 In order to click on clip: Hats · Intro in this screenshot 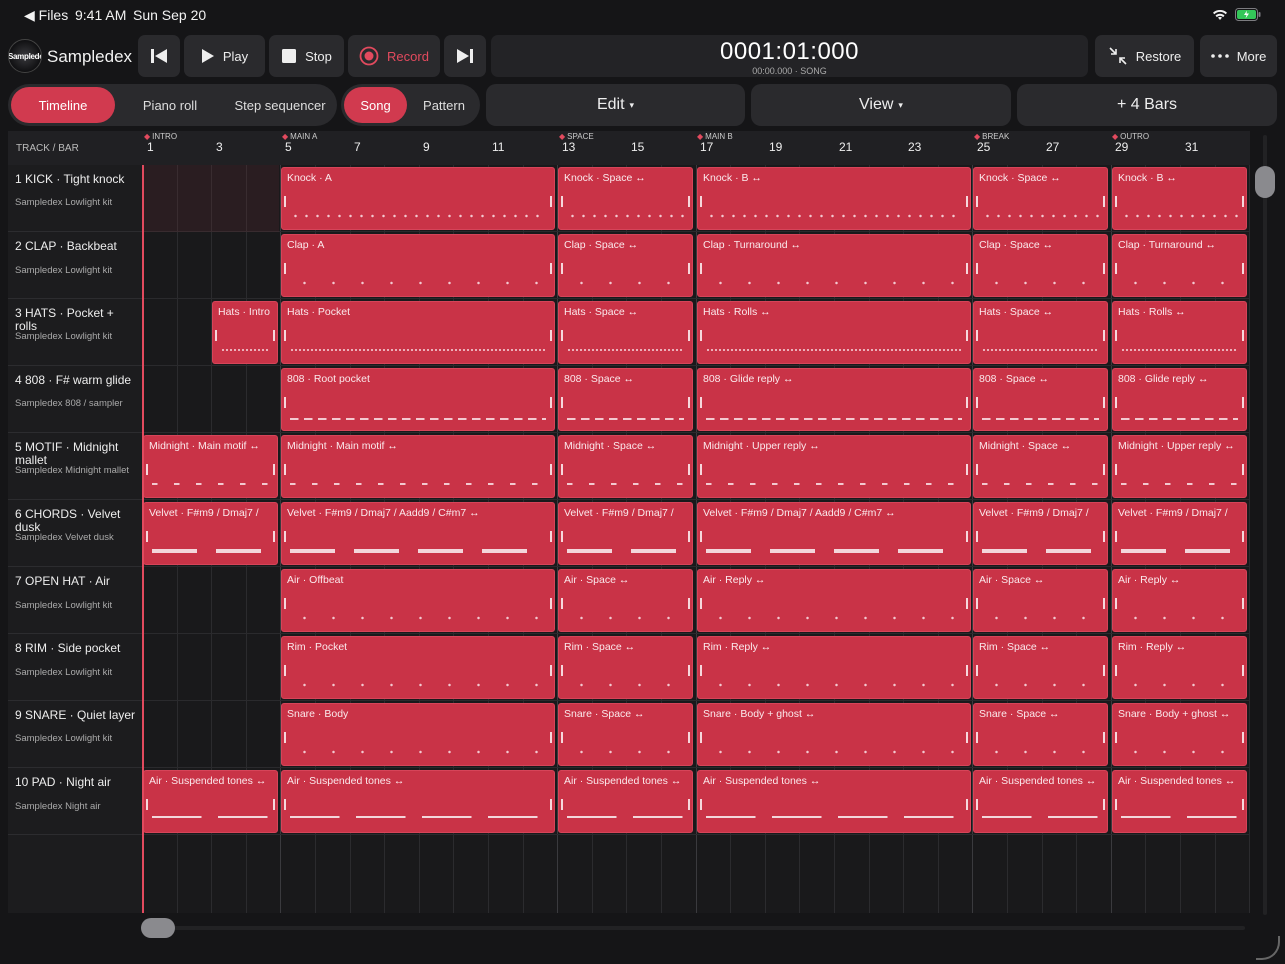, I will do `click(245, 332)`.